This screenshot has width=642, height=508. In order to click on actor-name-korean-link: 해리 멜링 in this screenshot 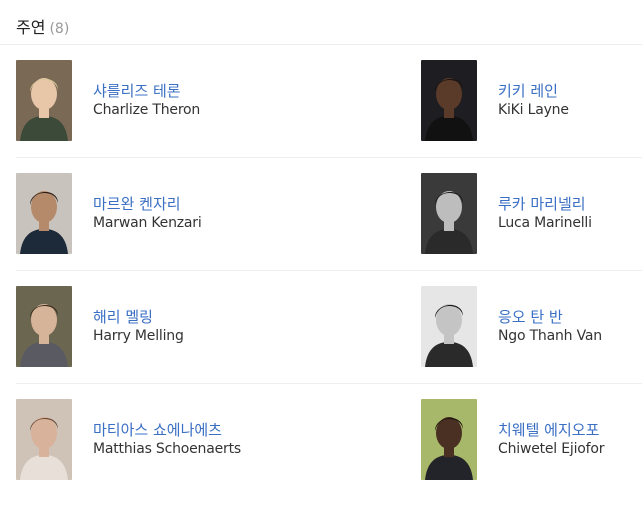, I will do `click(138, 317)`.